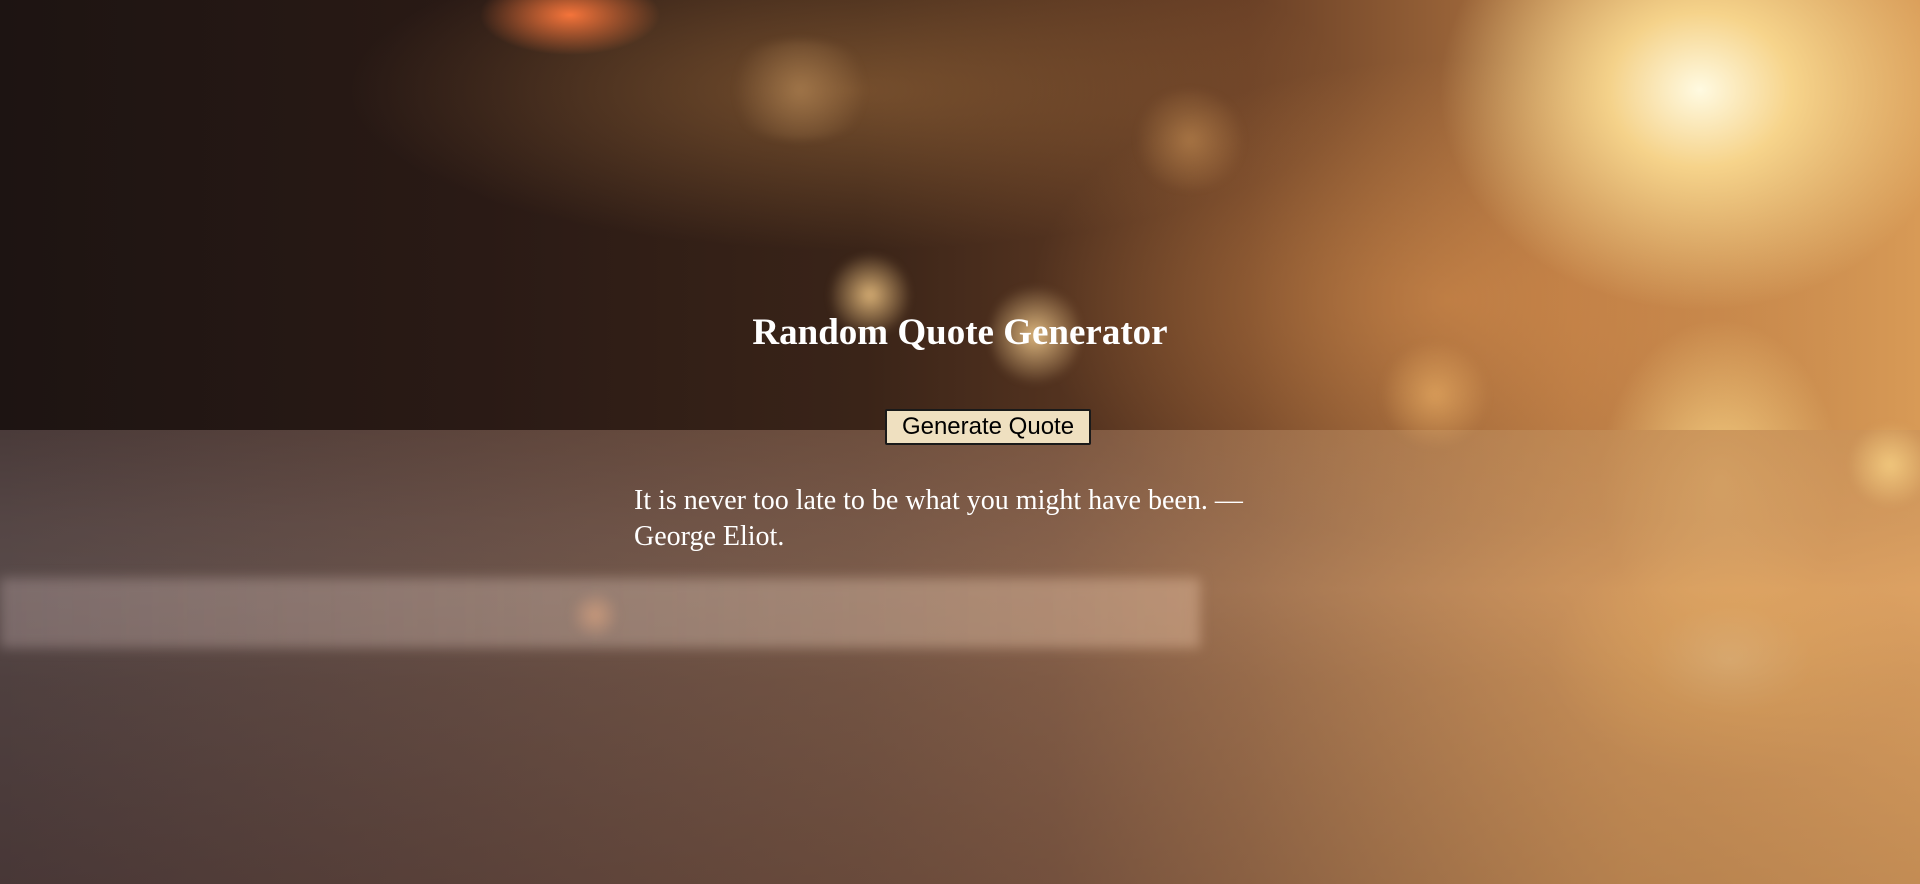 Image resolution: width=1920 pixels, height=884 pixels. What do you see at coordinates (960, 332) in the screenshot?
I see `page-title: Random Quote Generator` at bounding box center [960, 332].